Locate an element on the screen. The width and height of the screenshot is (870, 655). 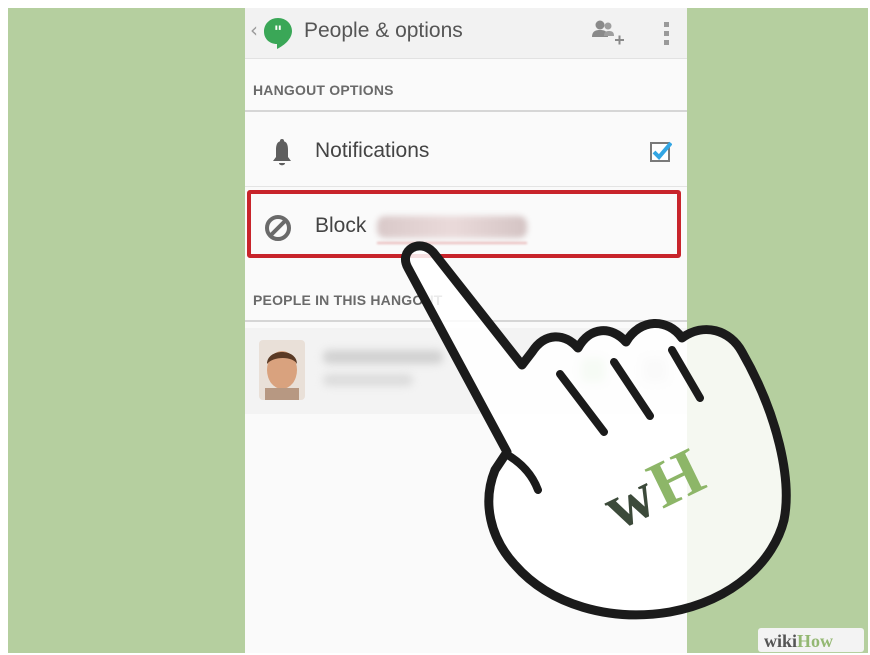
blurred-person-name is located at coordinates (383, 357).